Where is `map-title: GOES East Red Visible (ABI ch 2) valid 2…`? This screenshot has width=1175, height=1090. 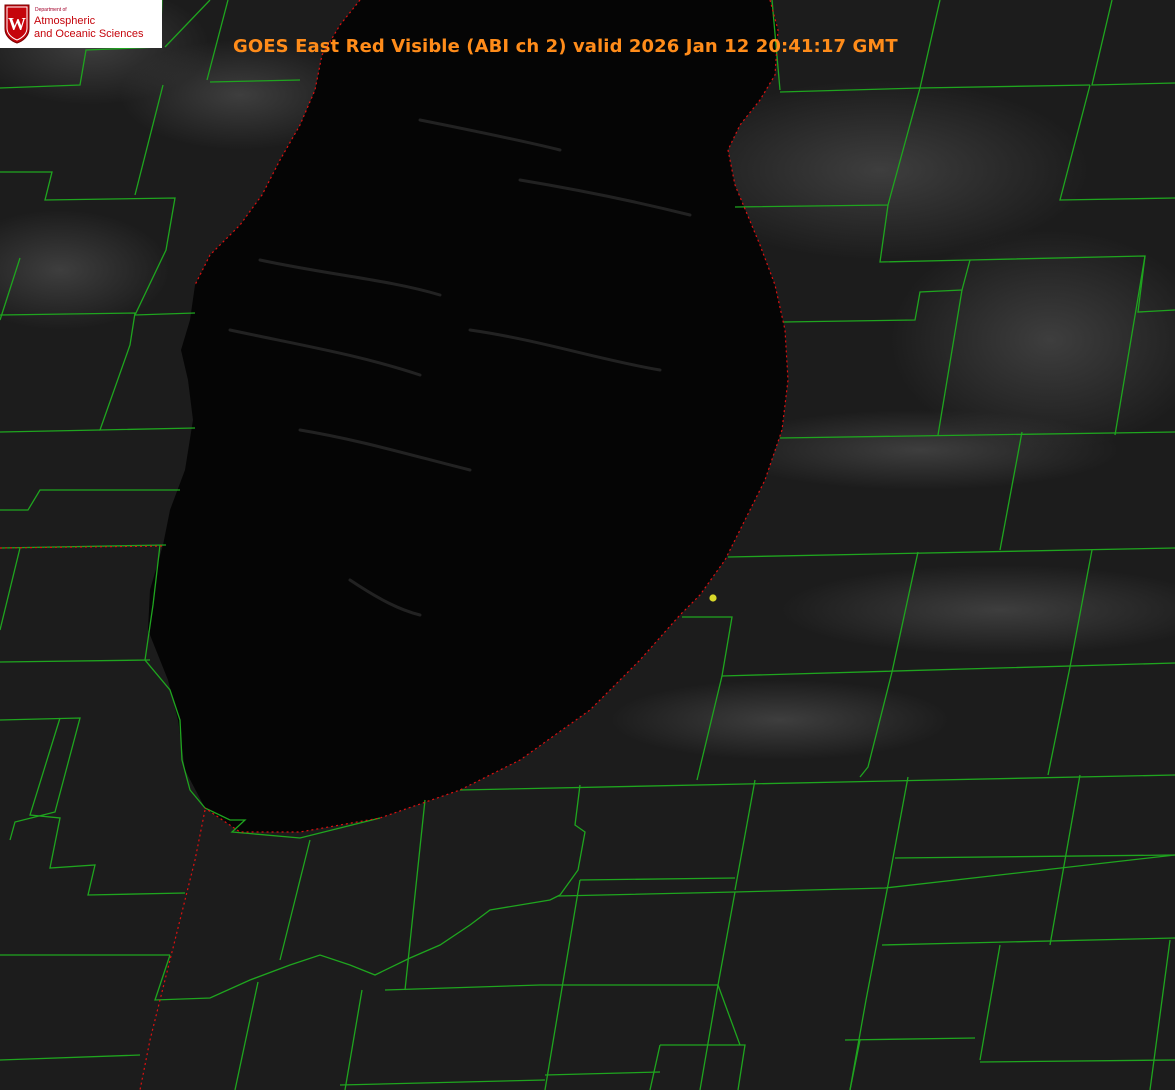 map-title: GOES East Red Visible (ABI ch 2) valid 2… is located at coordinates (565, 46).